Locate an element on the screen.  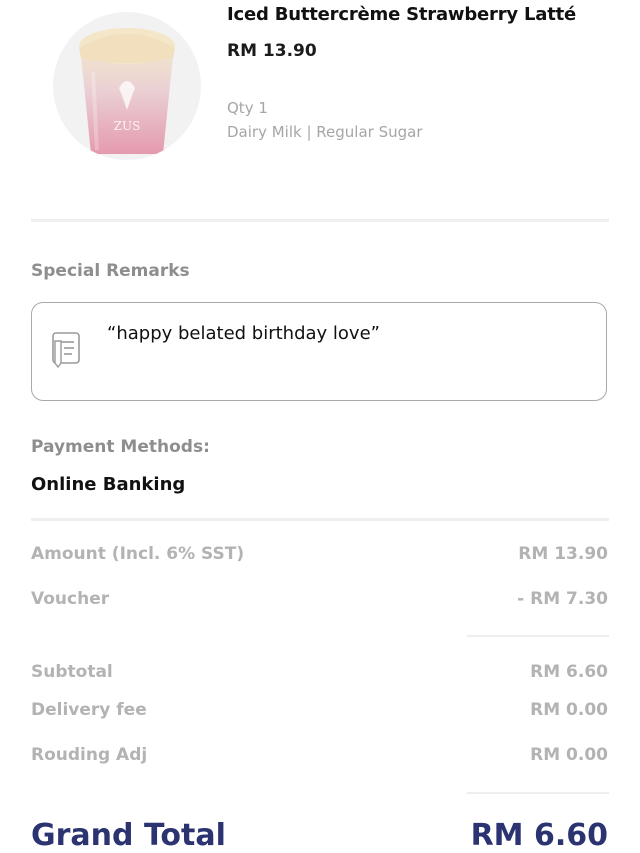
product-price: RM 13.90 is located at coordinates (272, 51).